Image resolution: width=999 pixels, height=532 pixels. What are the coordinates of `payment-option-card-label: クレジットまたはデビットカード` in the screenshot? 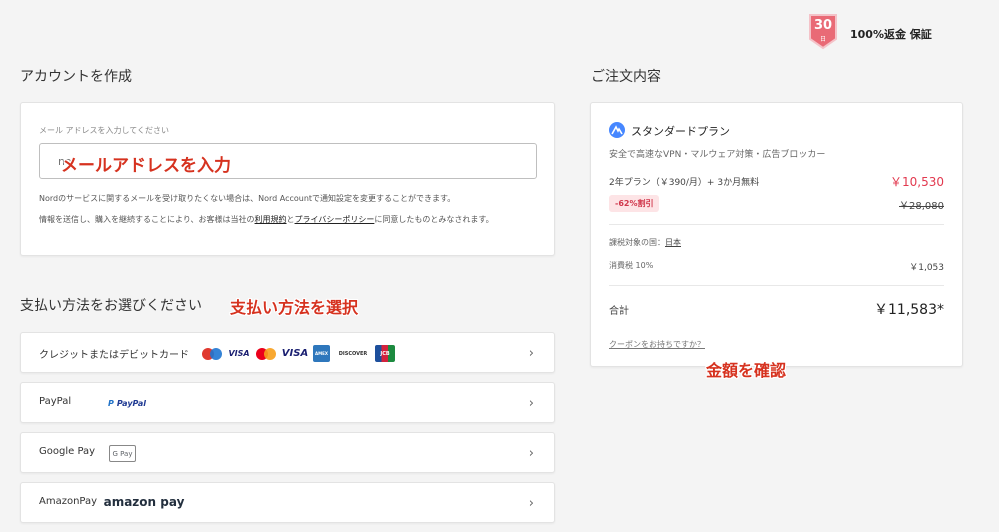 It's located at (114, 355).